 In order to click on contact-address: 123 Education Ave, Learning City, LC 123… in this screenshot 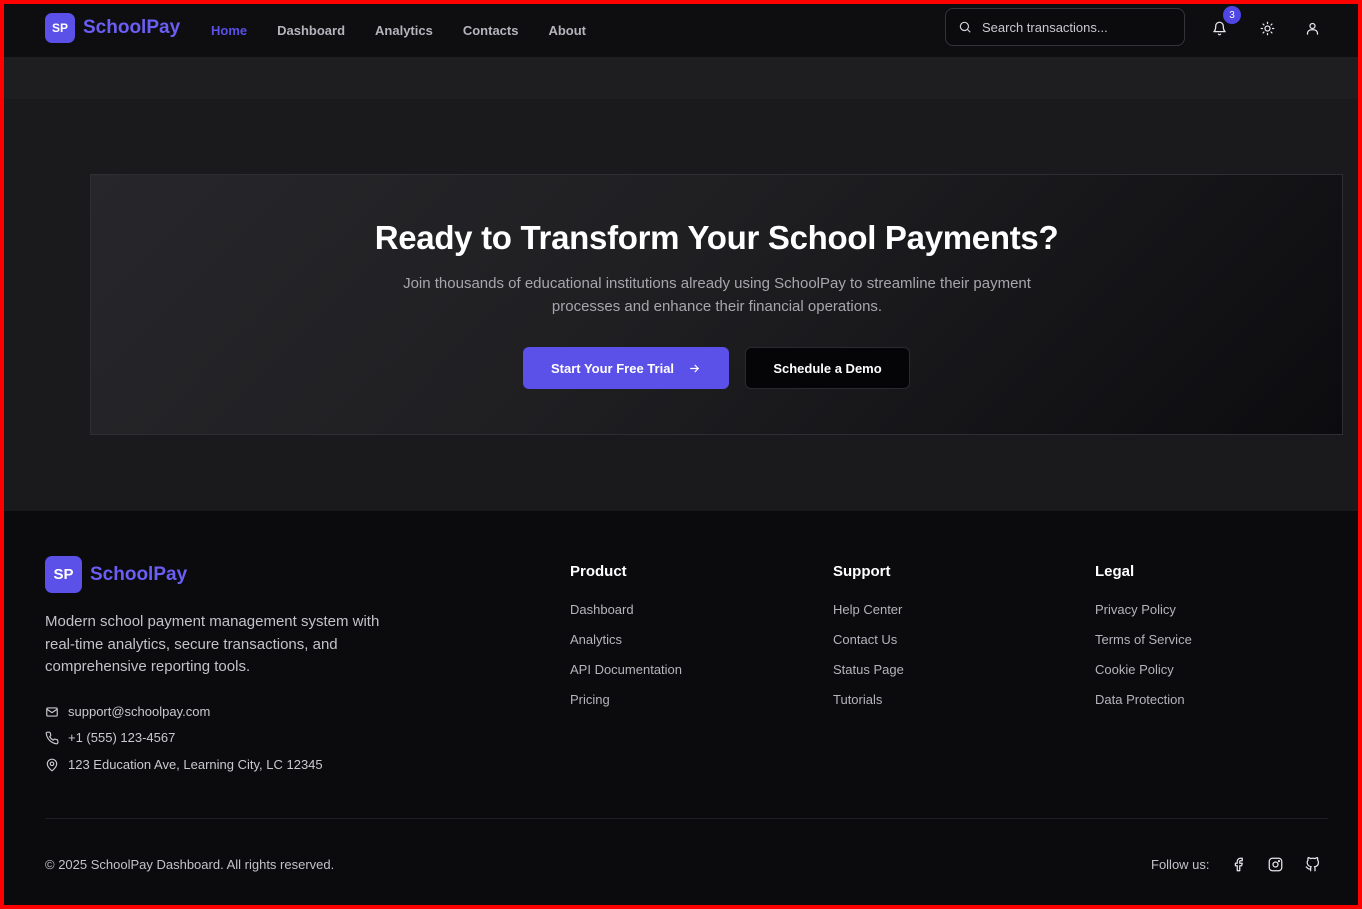, I will do `click(184, 764)`.